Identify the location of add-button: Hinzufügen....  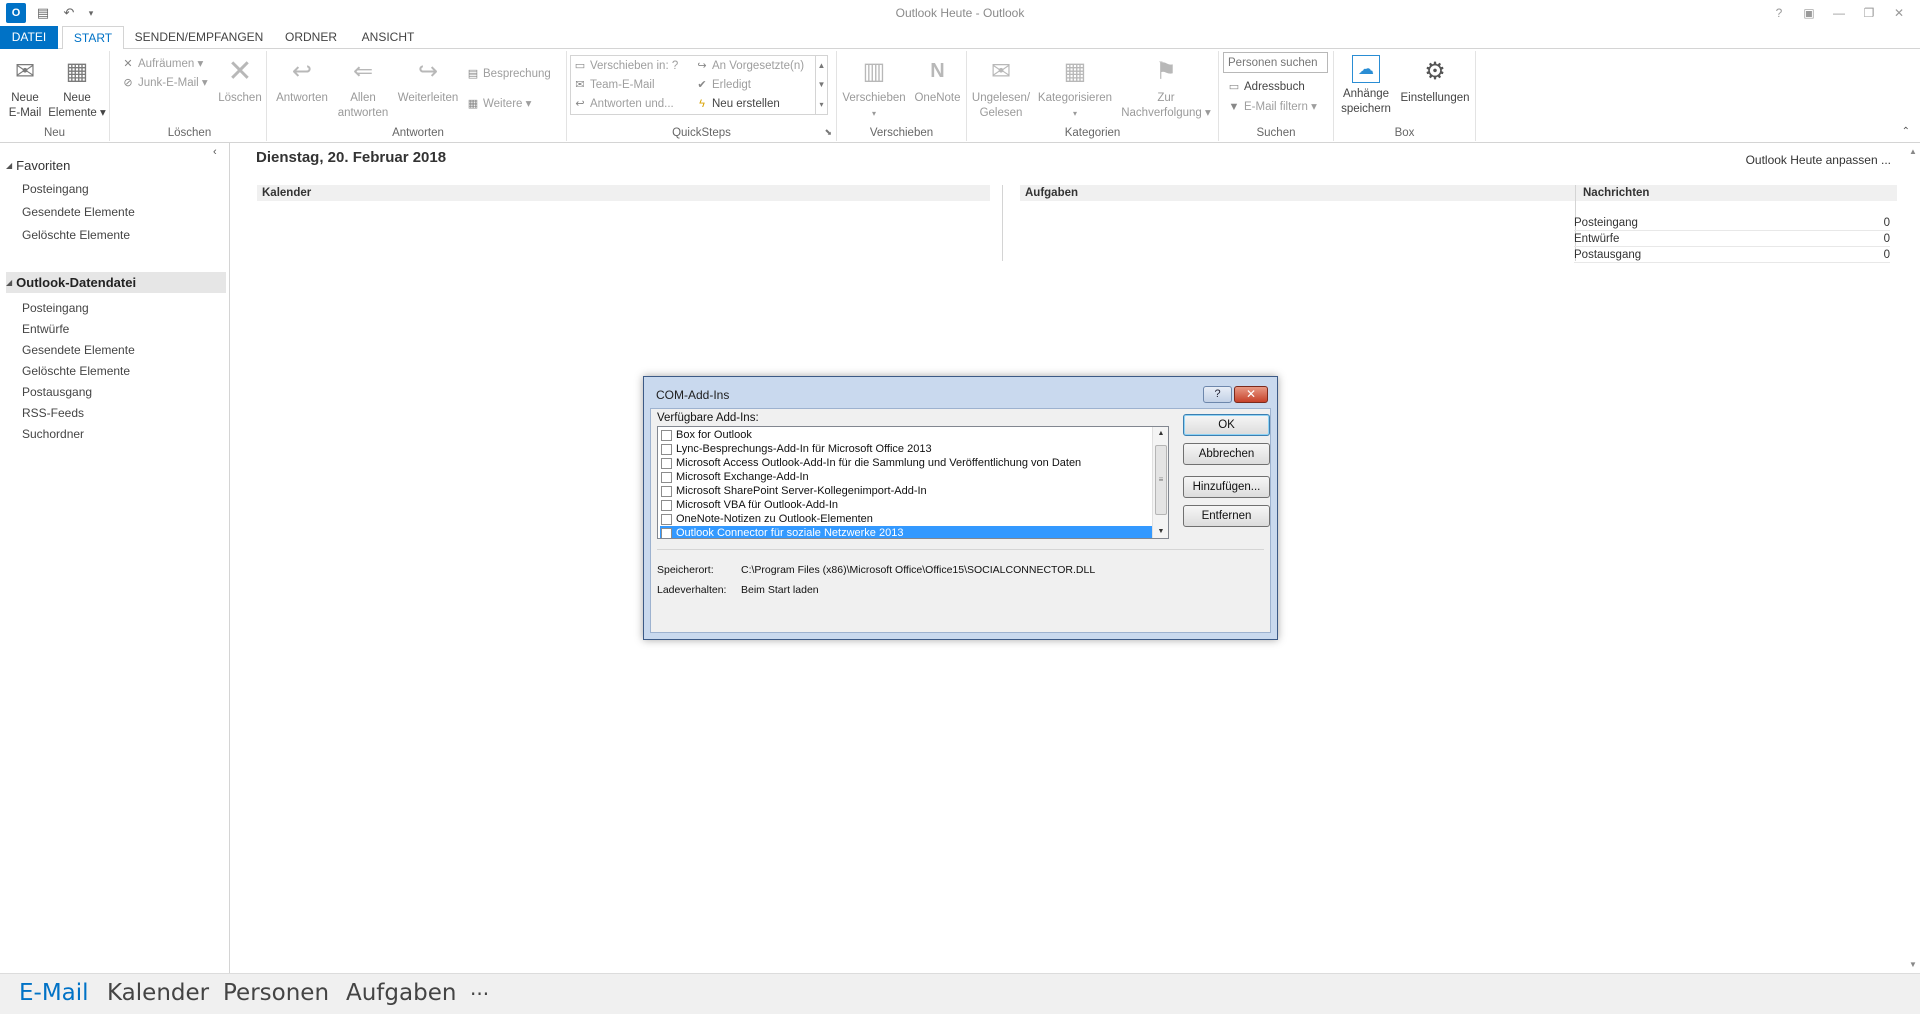
(1226, 487).